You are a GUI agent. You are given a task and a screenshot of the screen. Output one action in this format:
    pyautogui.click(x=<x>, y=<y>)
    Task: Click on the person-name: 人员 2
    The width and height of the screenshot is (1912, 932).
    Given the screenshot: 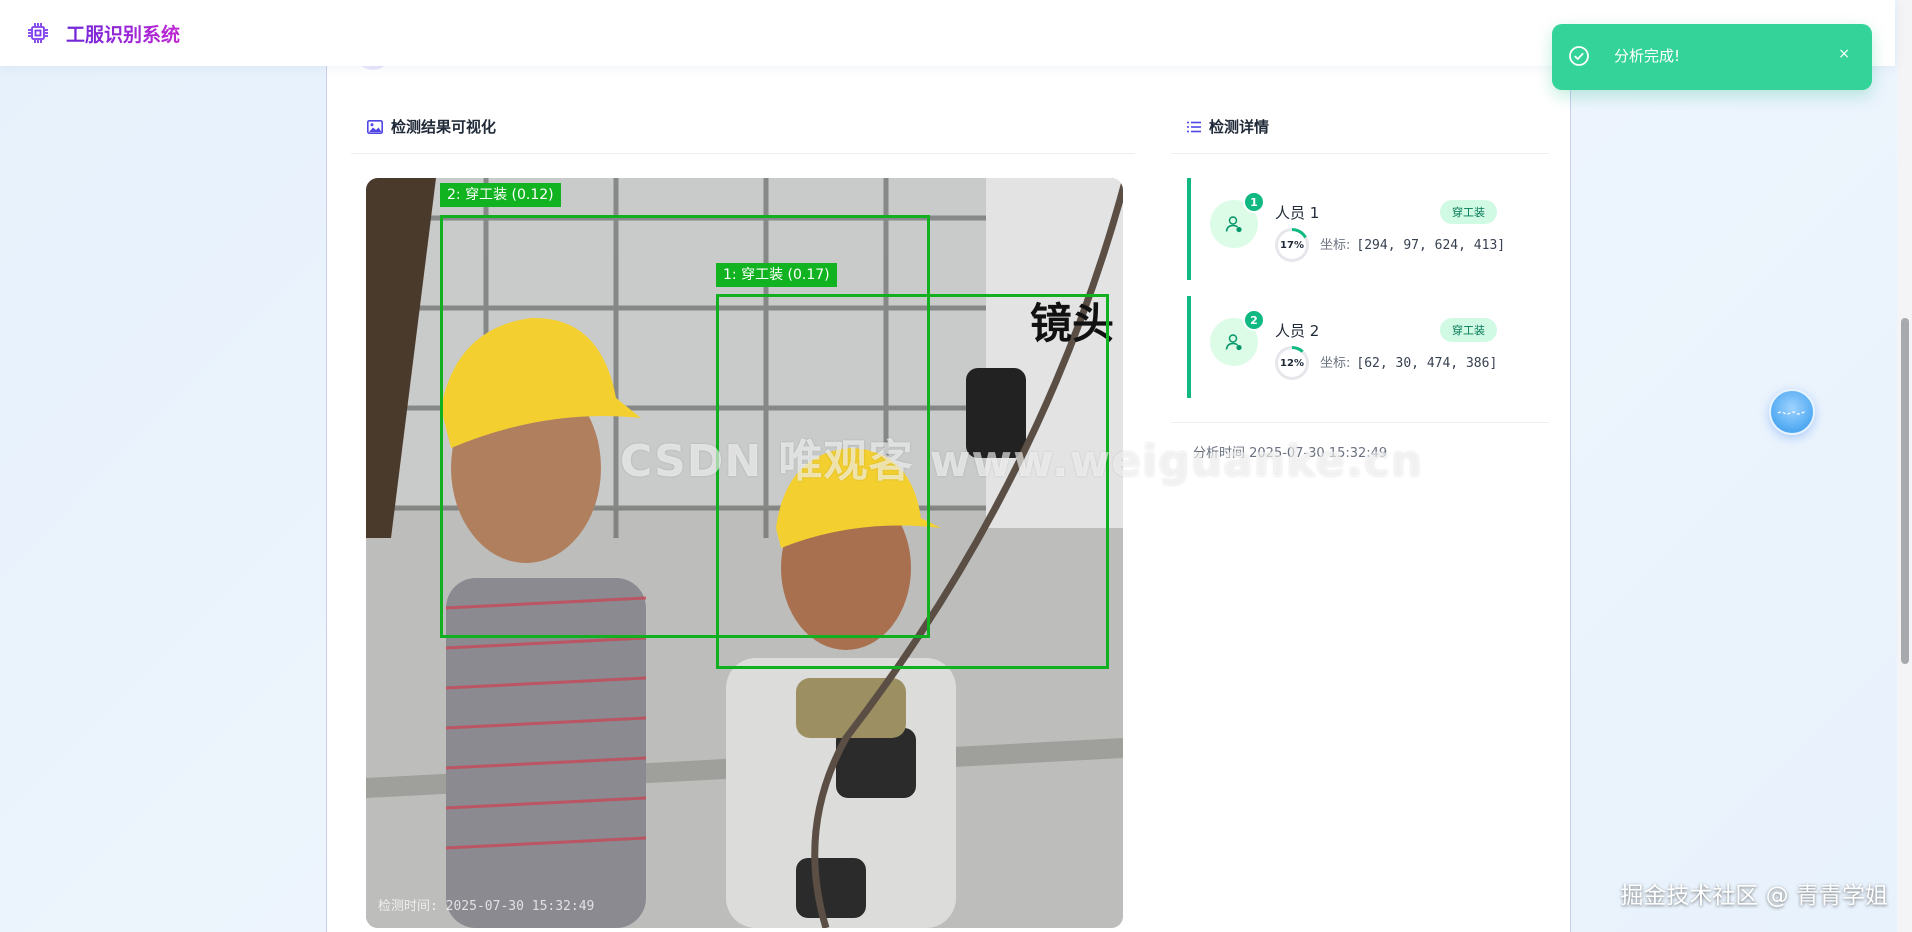 What is the action you would take?
    pyautogui.click(x=1297, y=331)
    